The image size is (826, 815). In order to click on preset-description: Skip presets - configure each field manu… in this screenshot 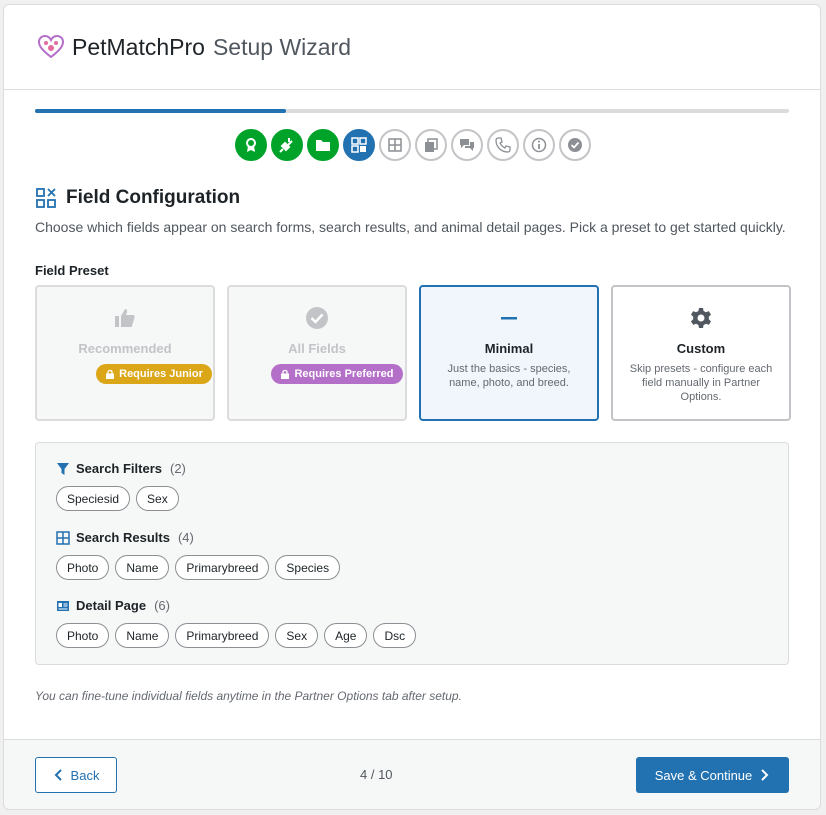, I will do `click(701, 383)`.